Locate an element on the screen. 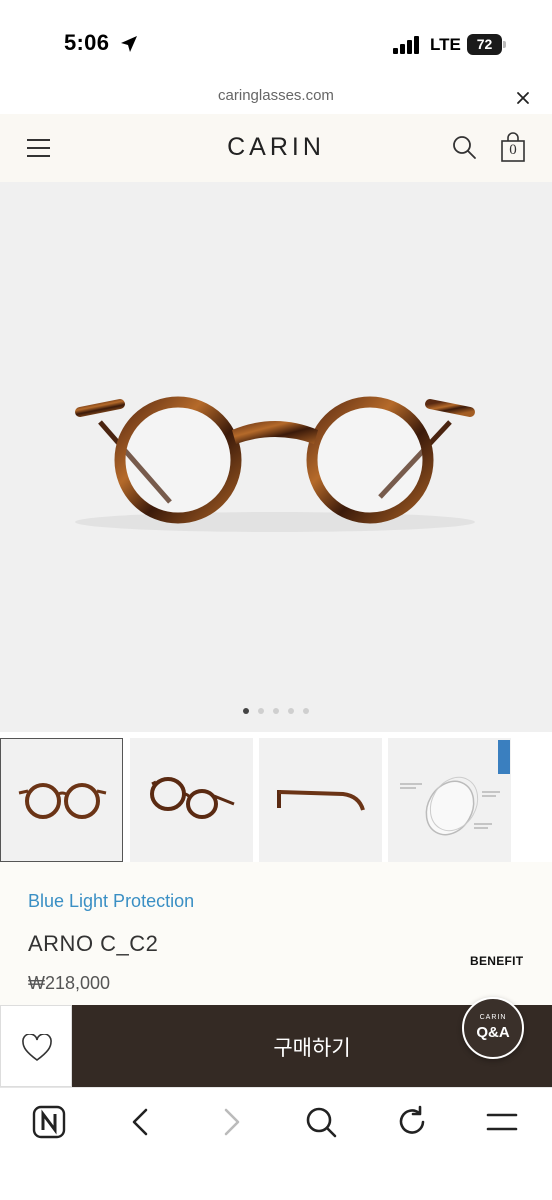 The height and width of the screenshot is (1200, 552). status-time: 5:06 is located at coordinates (87, 42).